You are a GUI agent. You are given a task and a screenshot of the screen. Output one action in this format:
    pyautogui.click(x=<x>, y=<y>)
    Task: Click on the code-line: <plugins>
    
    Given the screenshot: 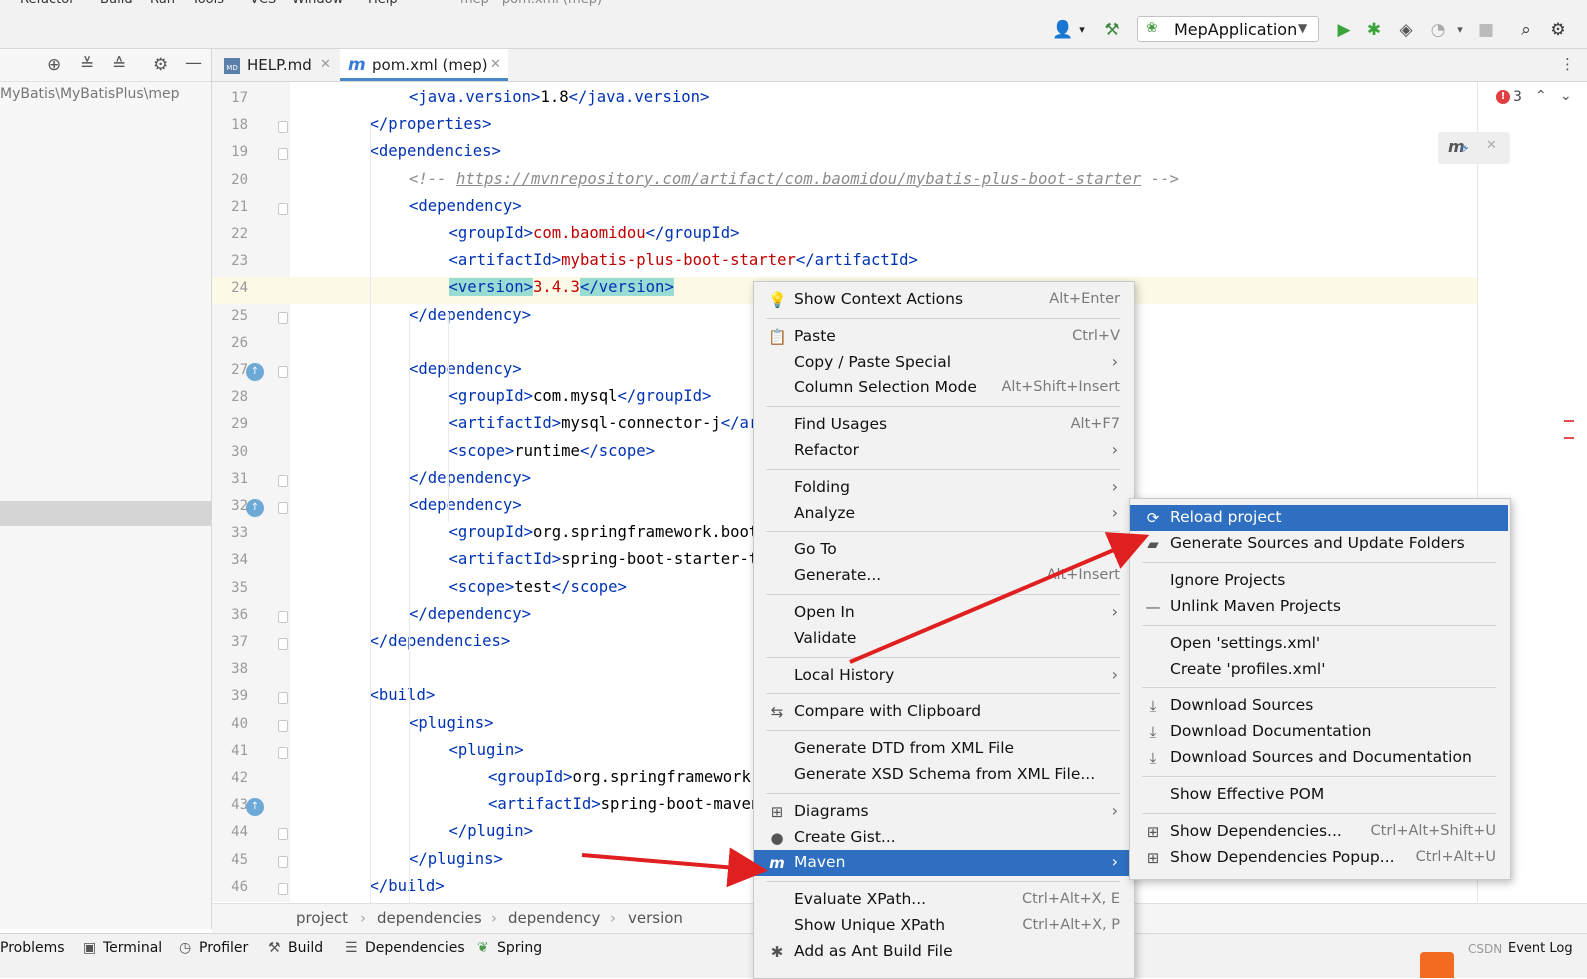 What is the action you would take?
    pyautogui.click(x=451, y=723)
    